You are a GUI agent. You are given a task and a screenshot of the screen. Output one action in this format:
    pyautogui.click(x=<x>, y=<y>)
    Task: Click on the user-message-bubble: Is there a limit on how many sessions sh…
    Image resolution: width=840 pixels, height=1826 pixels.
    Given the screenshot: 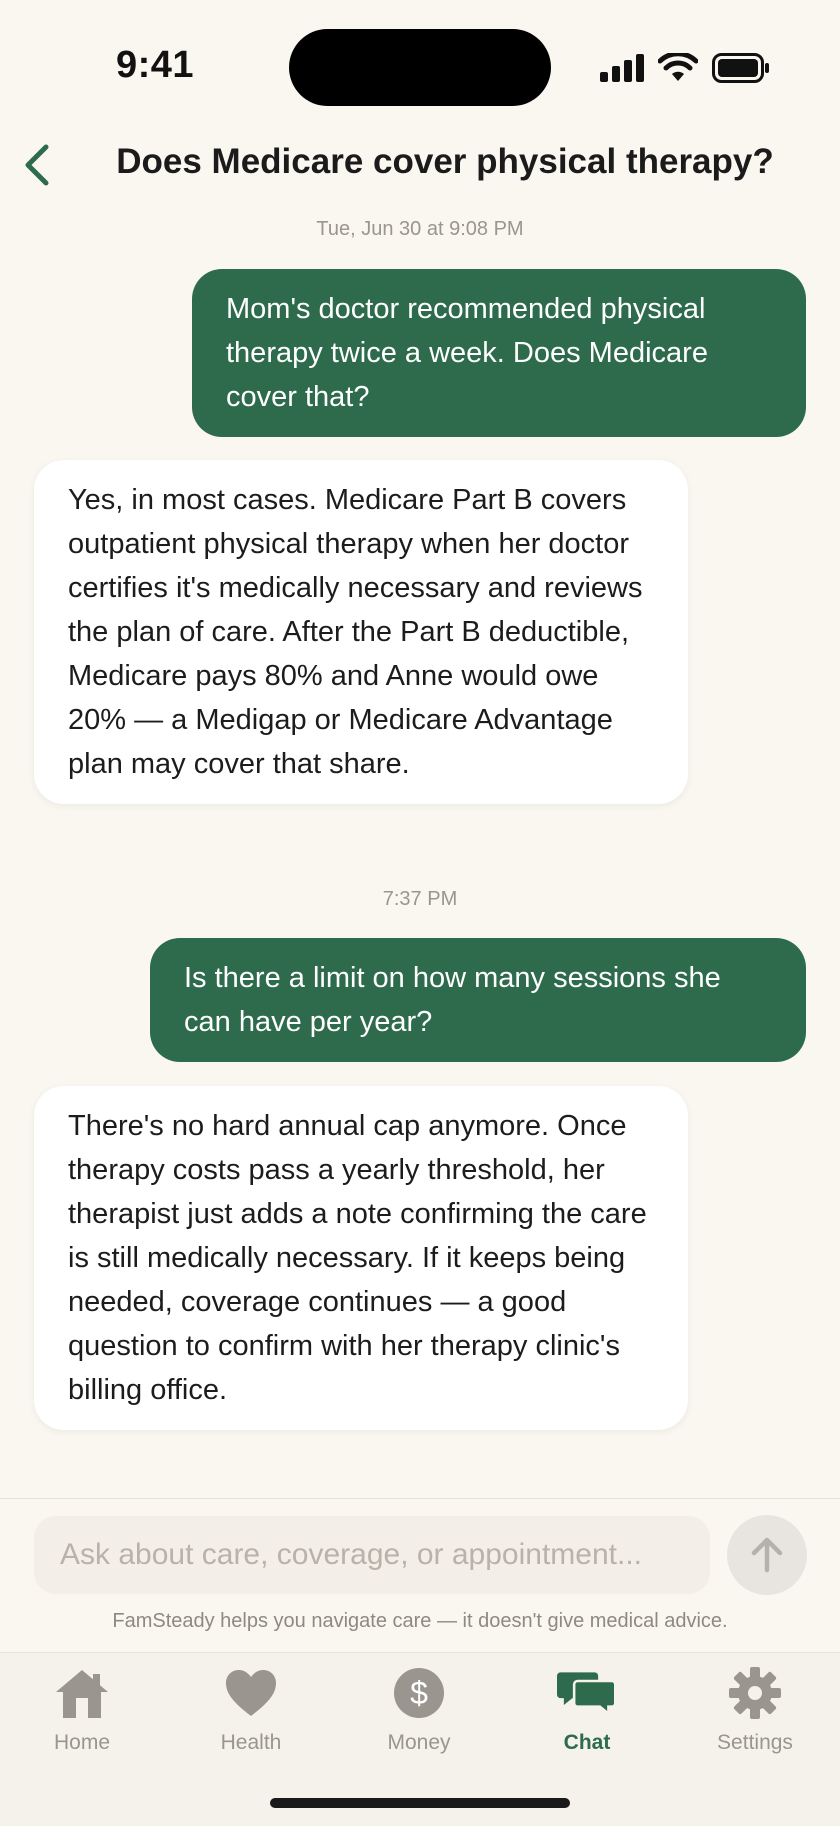 What is the action you would take?
    pyautogui.click(x=478, y=1000)
    